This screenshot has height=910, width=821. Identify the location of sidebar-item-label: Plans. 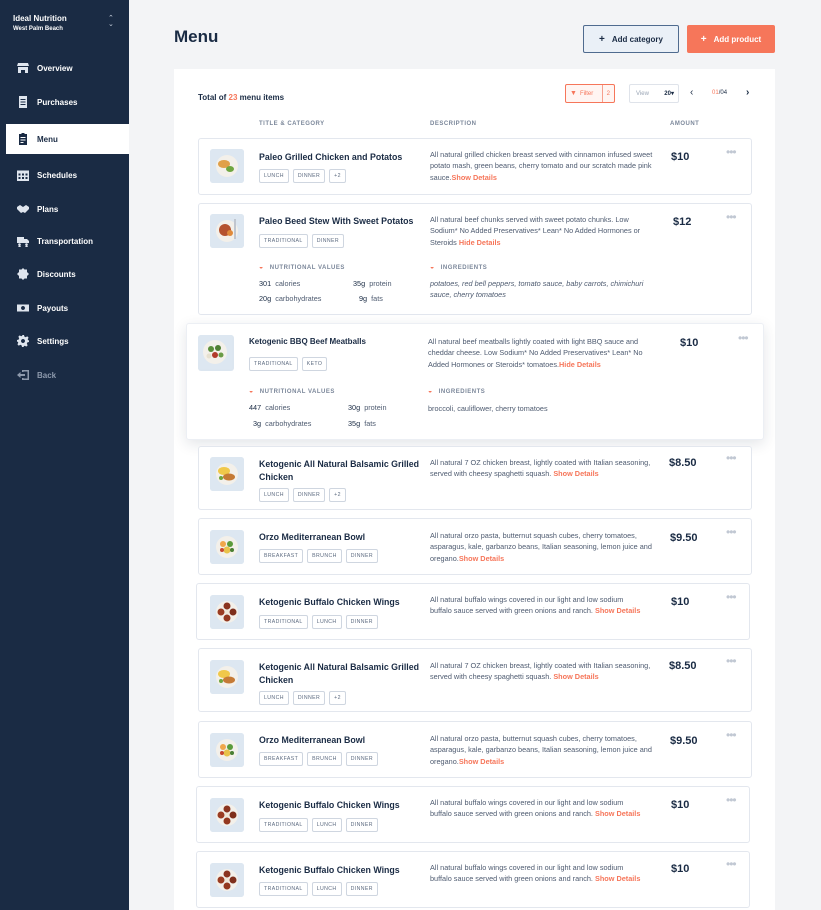
(48, 209).